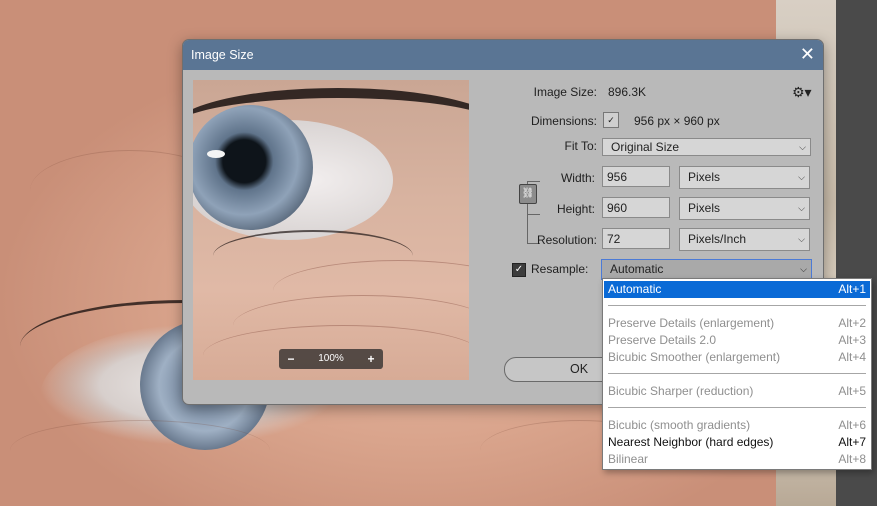 The image size is (877, 506). I want to click on option-shortcut: Alt+2, so click(852, 323).